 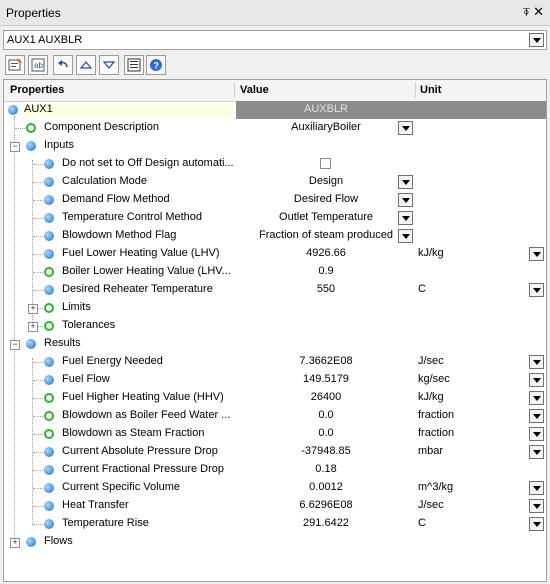 I want to click on property-row: Heat Transfer 6.6296E08 J/sec, so click(x=275, y=506).